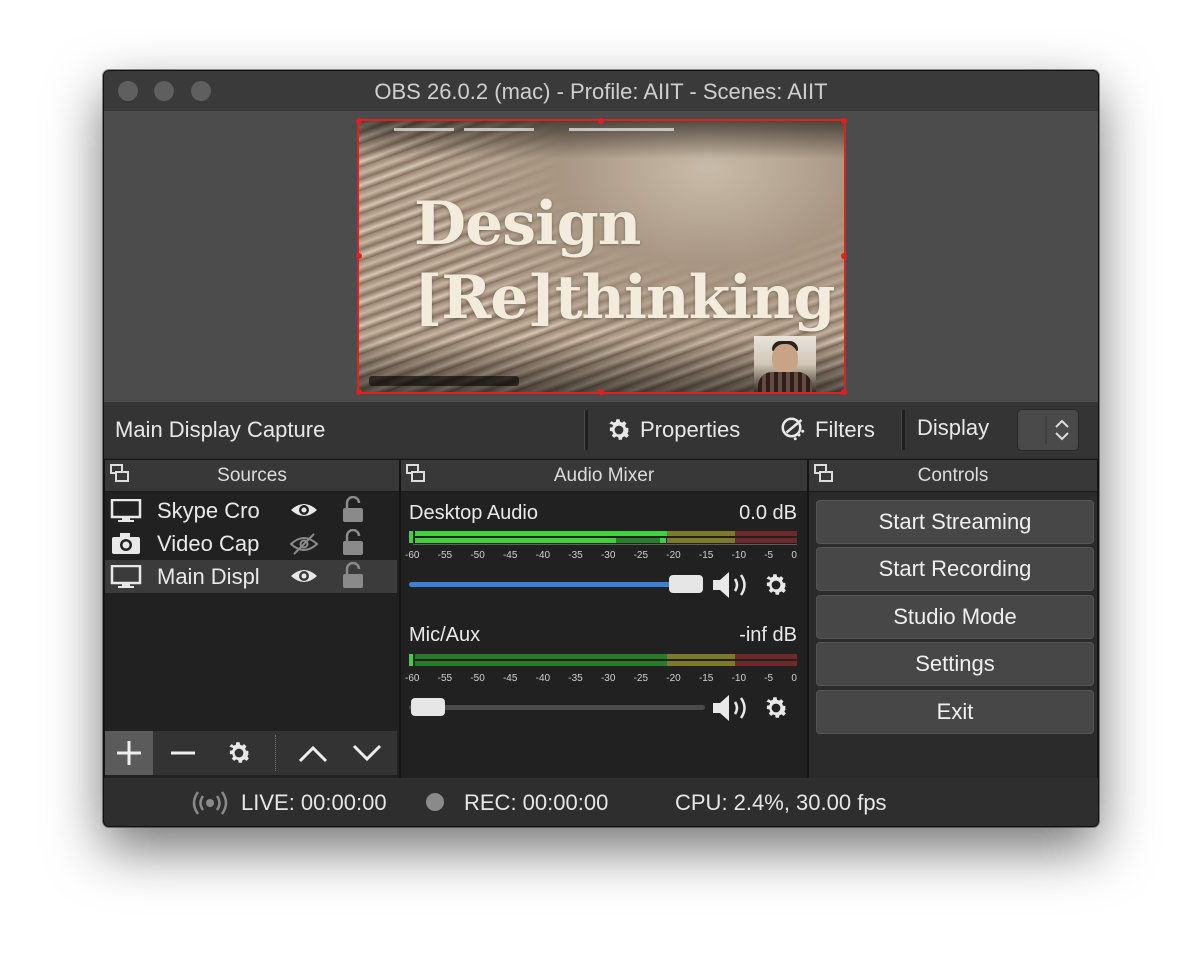 The height and width of the screenshot is (961, 1200). I want to click on properties-button: Properties, so click(672, 430).